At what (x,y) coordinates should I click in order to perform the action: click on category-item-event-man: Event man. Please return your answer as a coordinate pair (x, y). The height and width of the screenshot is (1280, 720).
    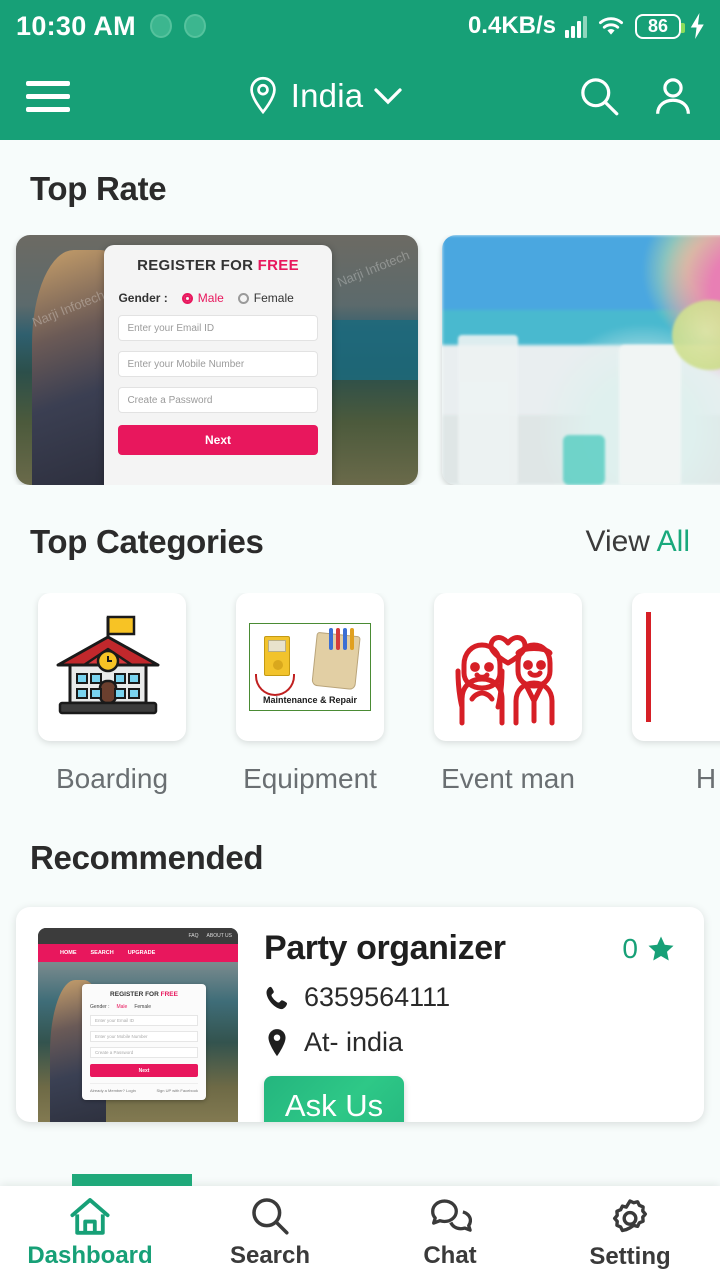
    Looking at the image, I should click on (508, 694).